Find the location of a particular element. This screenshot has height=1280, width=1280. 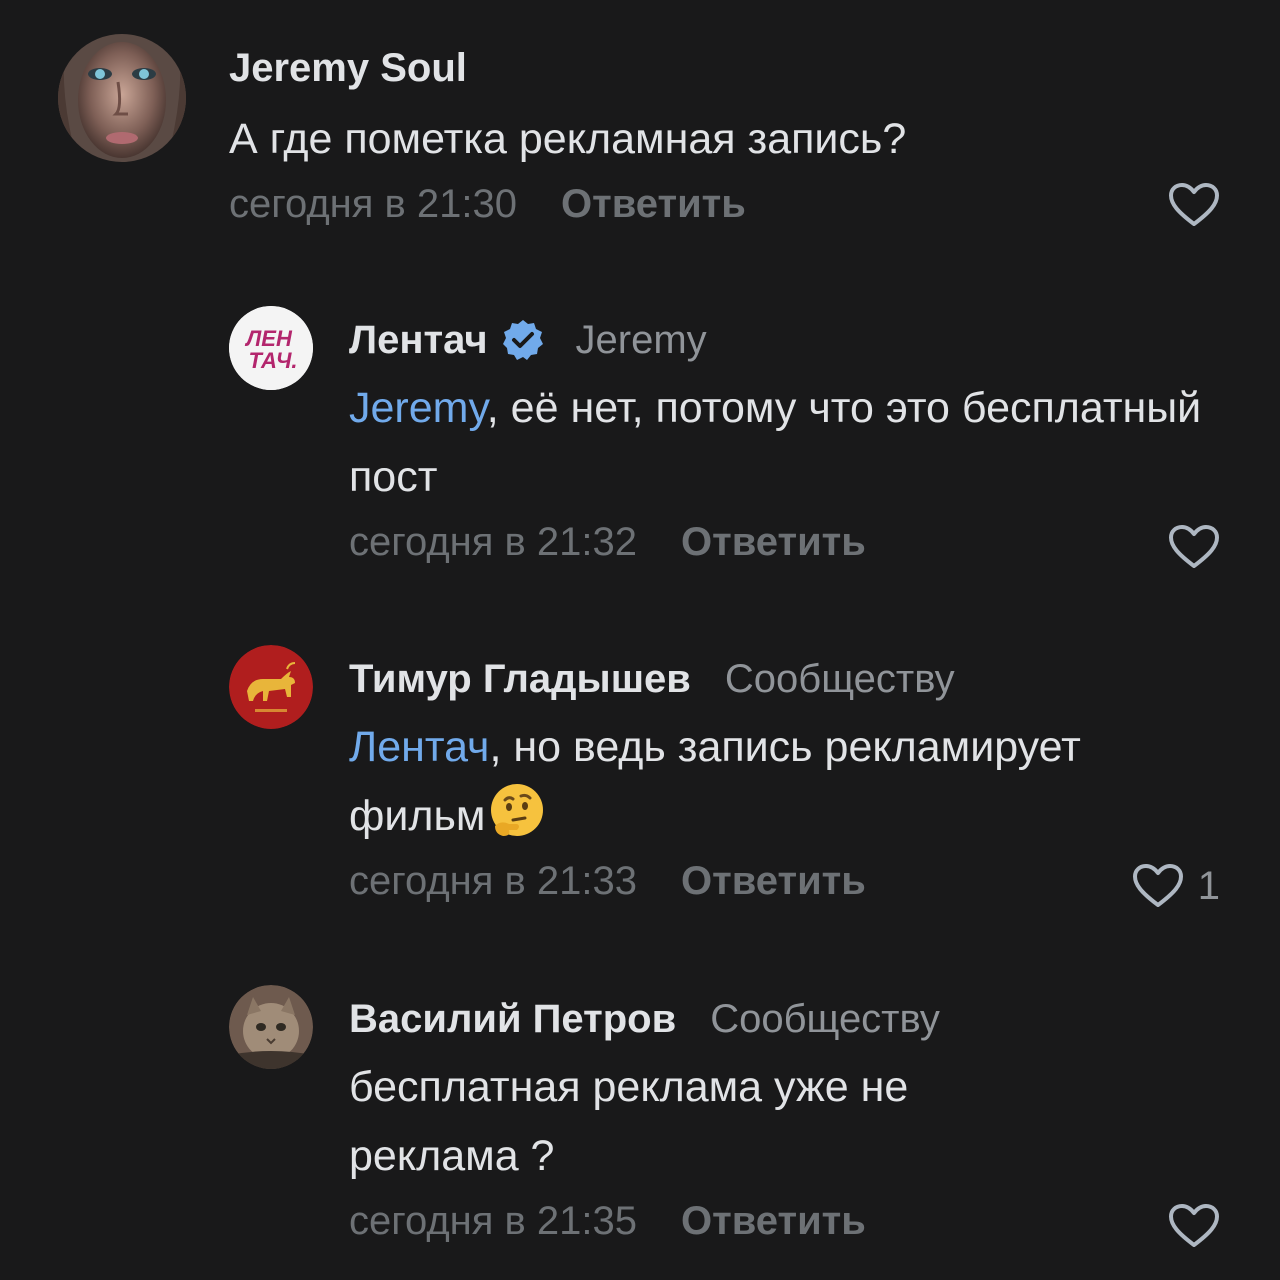

comment-header: Jeremy Soul is located at coordinates (724, 68).